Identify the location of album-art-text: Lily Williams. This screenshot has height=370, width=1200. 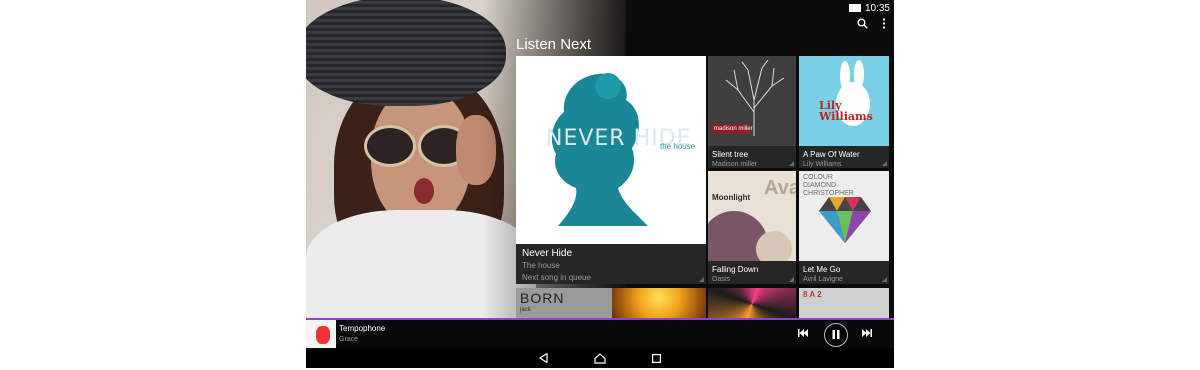
(846, 111).